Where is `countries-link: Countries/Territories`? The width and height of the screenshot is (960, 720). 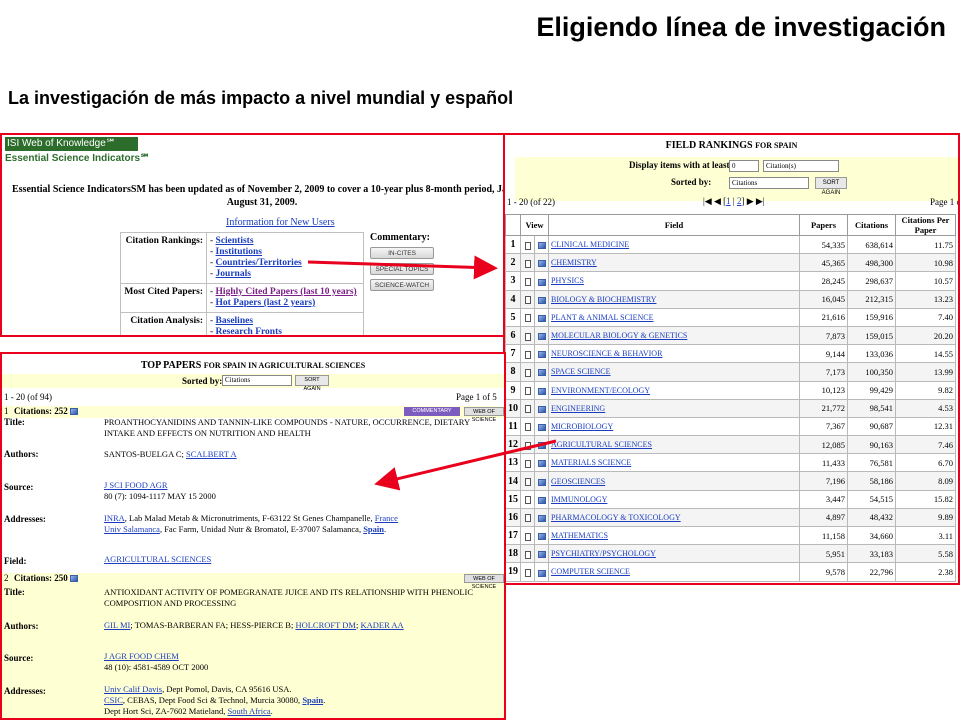
countries-link: Countries/Territories is located at coordinates (259, 263).